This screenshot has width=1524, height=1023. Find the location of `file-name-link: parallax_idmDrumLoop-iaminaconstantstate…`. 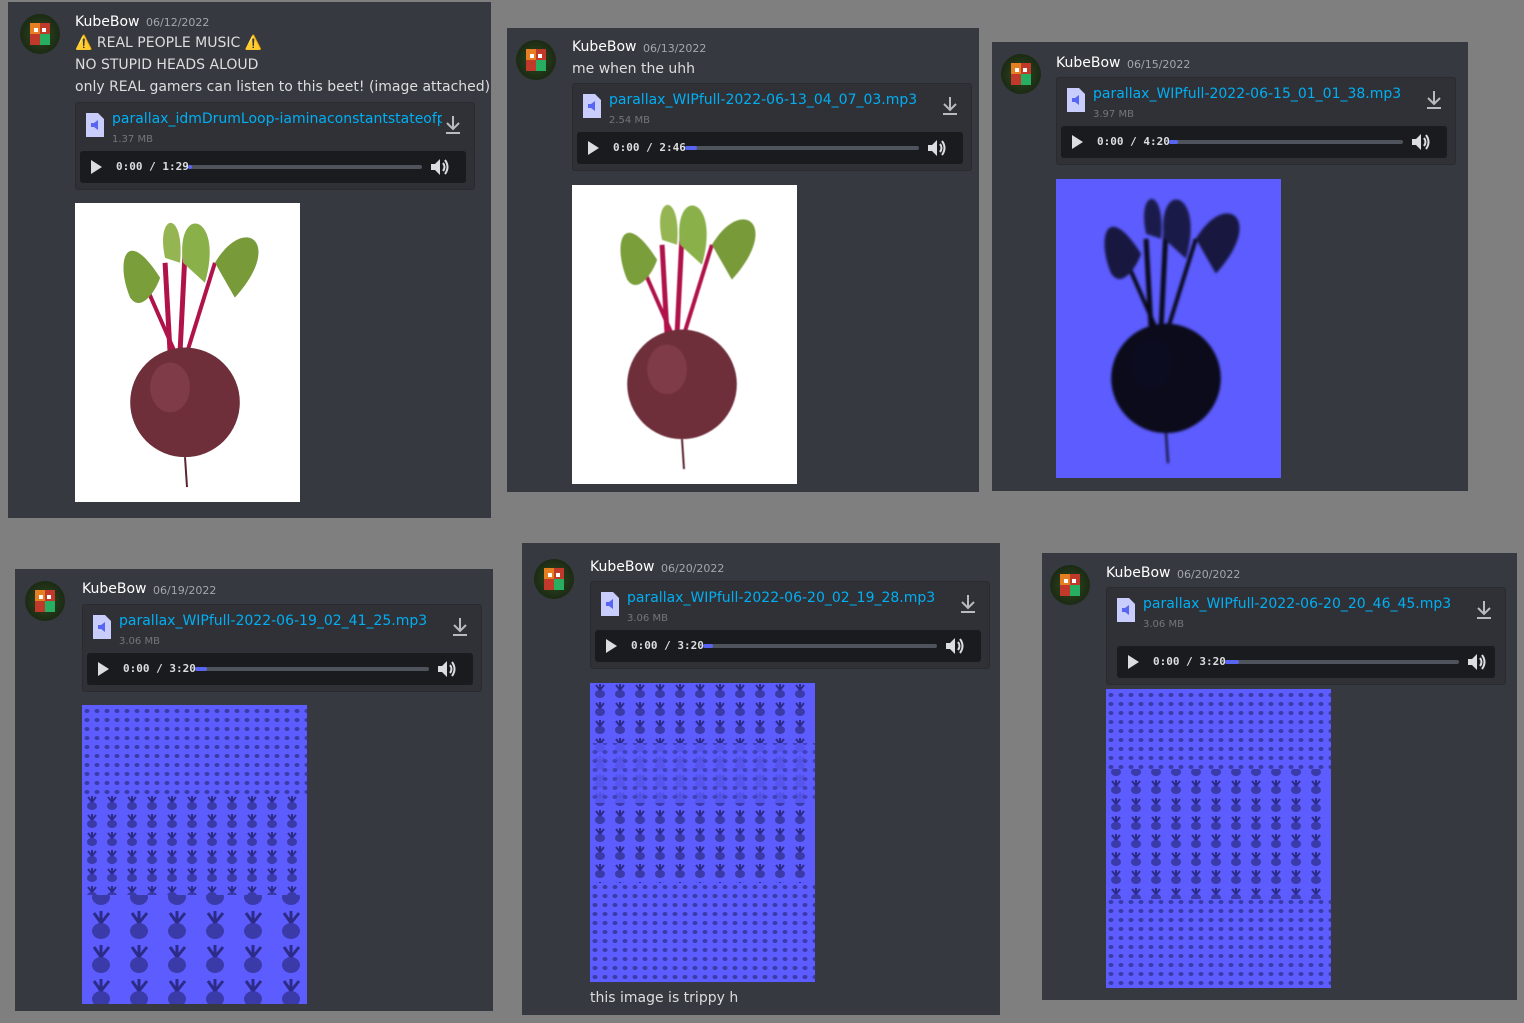

file-name-link: parallax_idmDrumLoop-iaminaconstantstate… is located at coordinates (277, 119).